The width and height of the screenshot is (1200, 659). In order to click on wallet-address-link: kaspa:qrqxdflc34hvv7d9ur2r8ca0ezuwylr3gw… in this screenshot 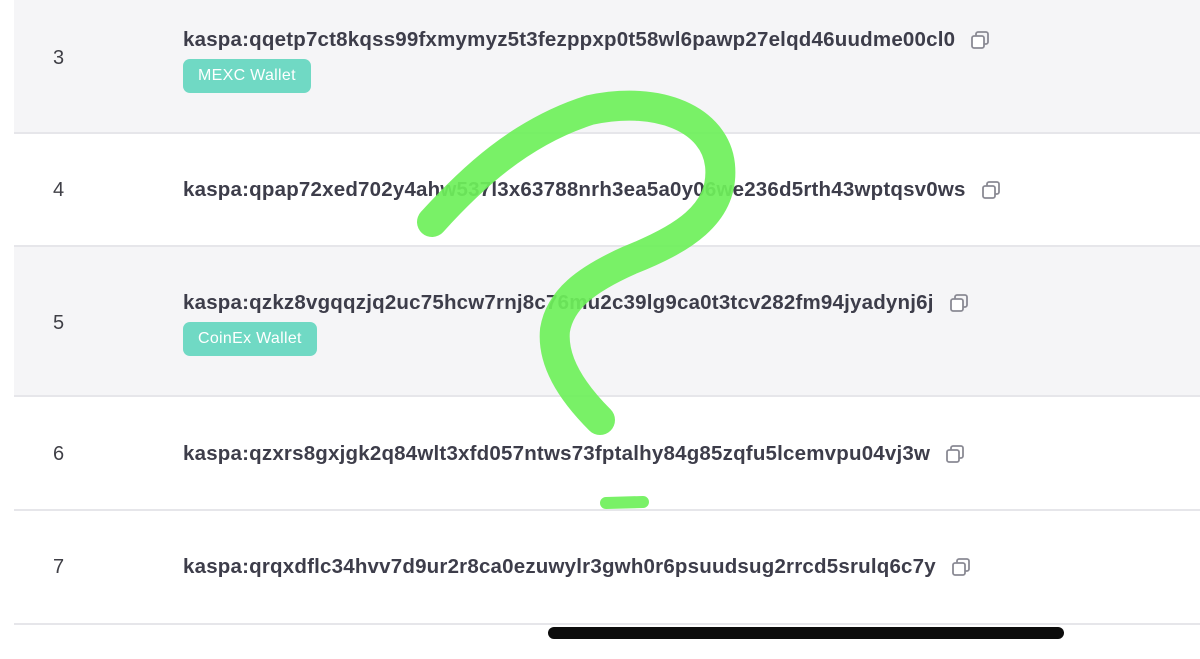, I will do `click(559, 567)`.